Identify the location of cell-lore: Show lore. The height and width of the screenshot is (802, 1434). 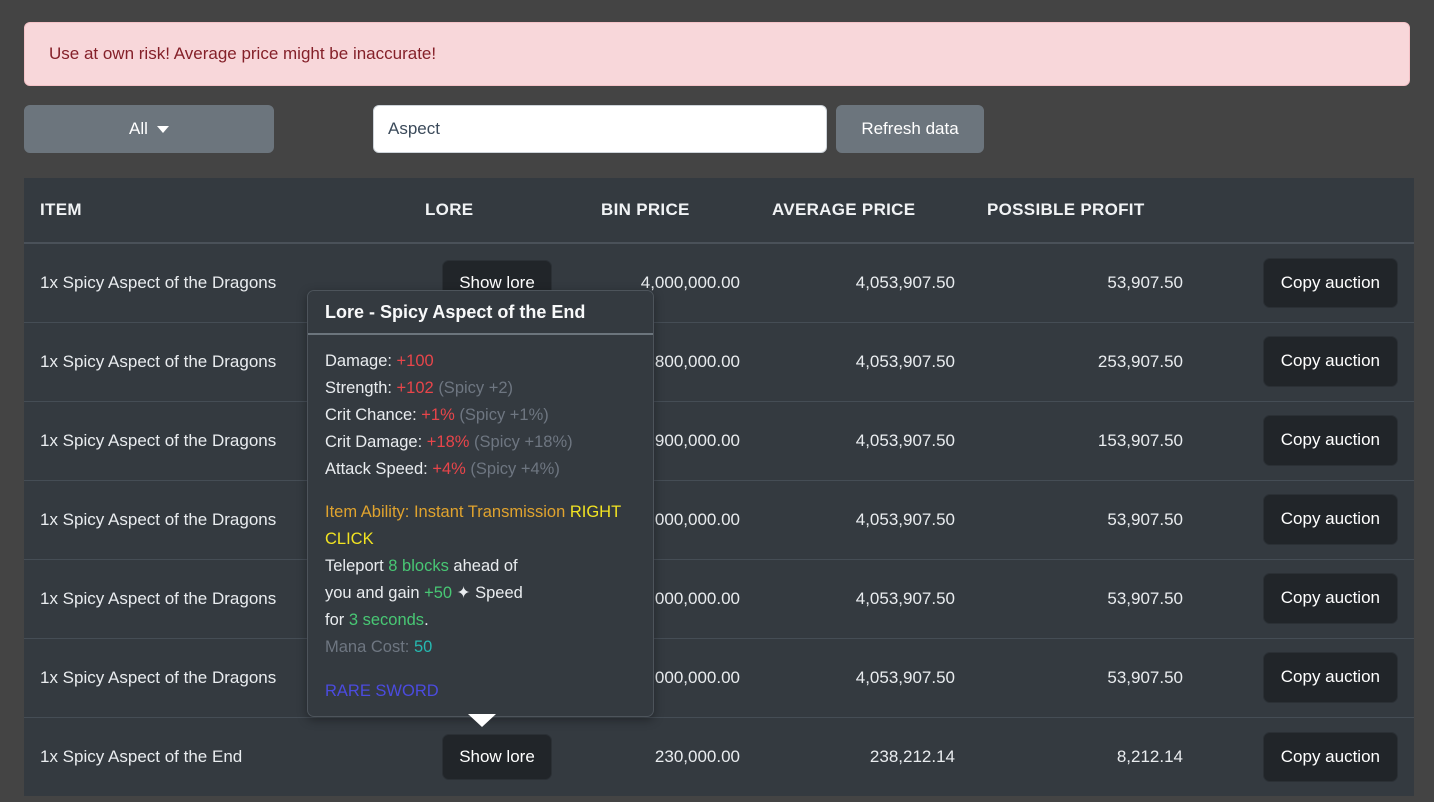
(497, 756).